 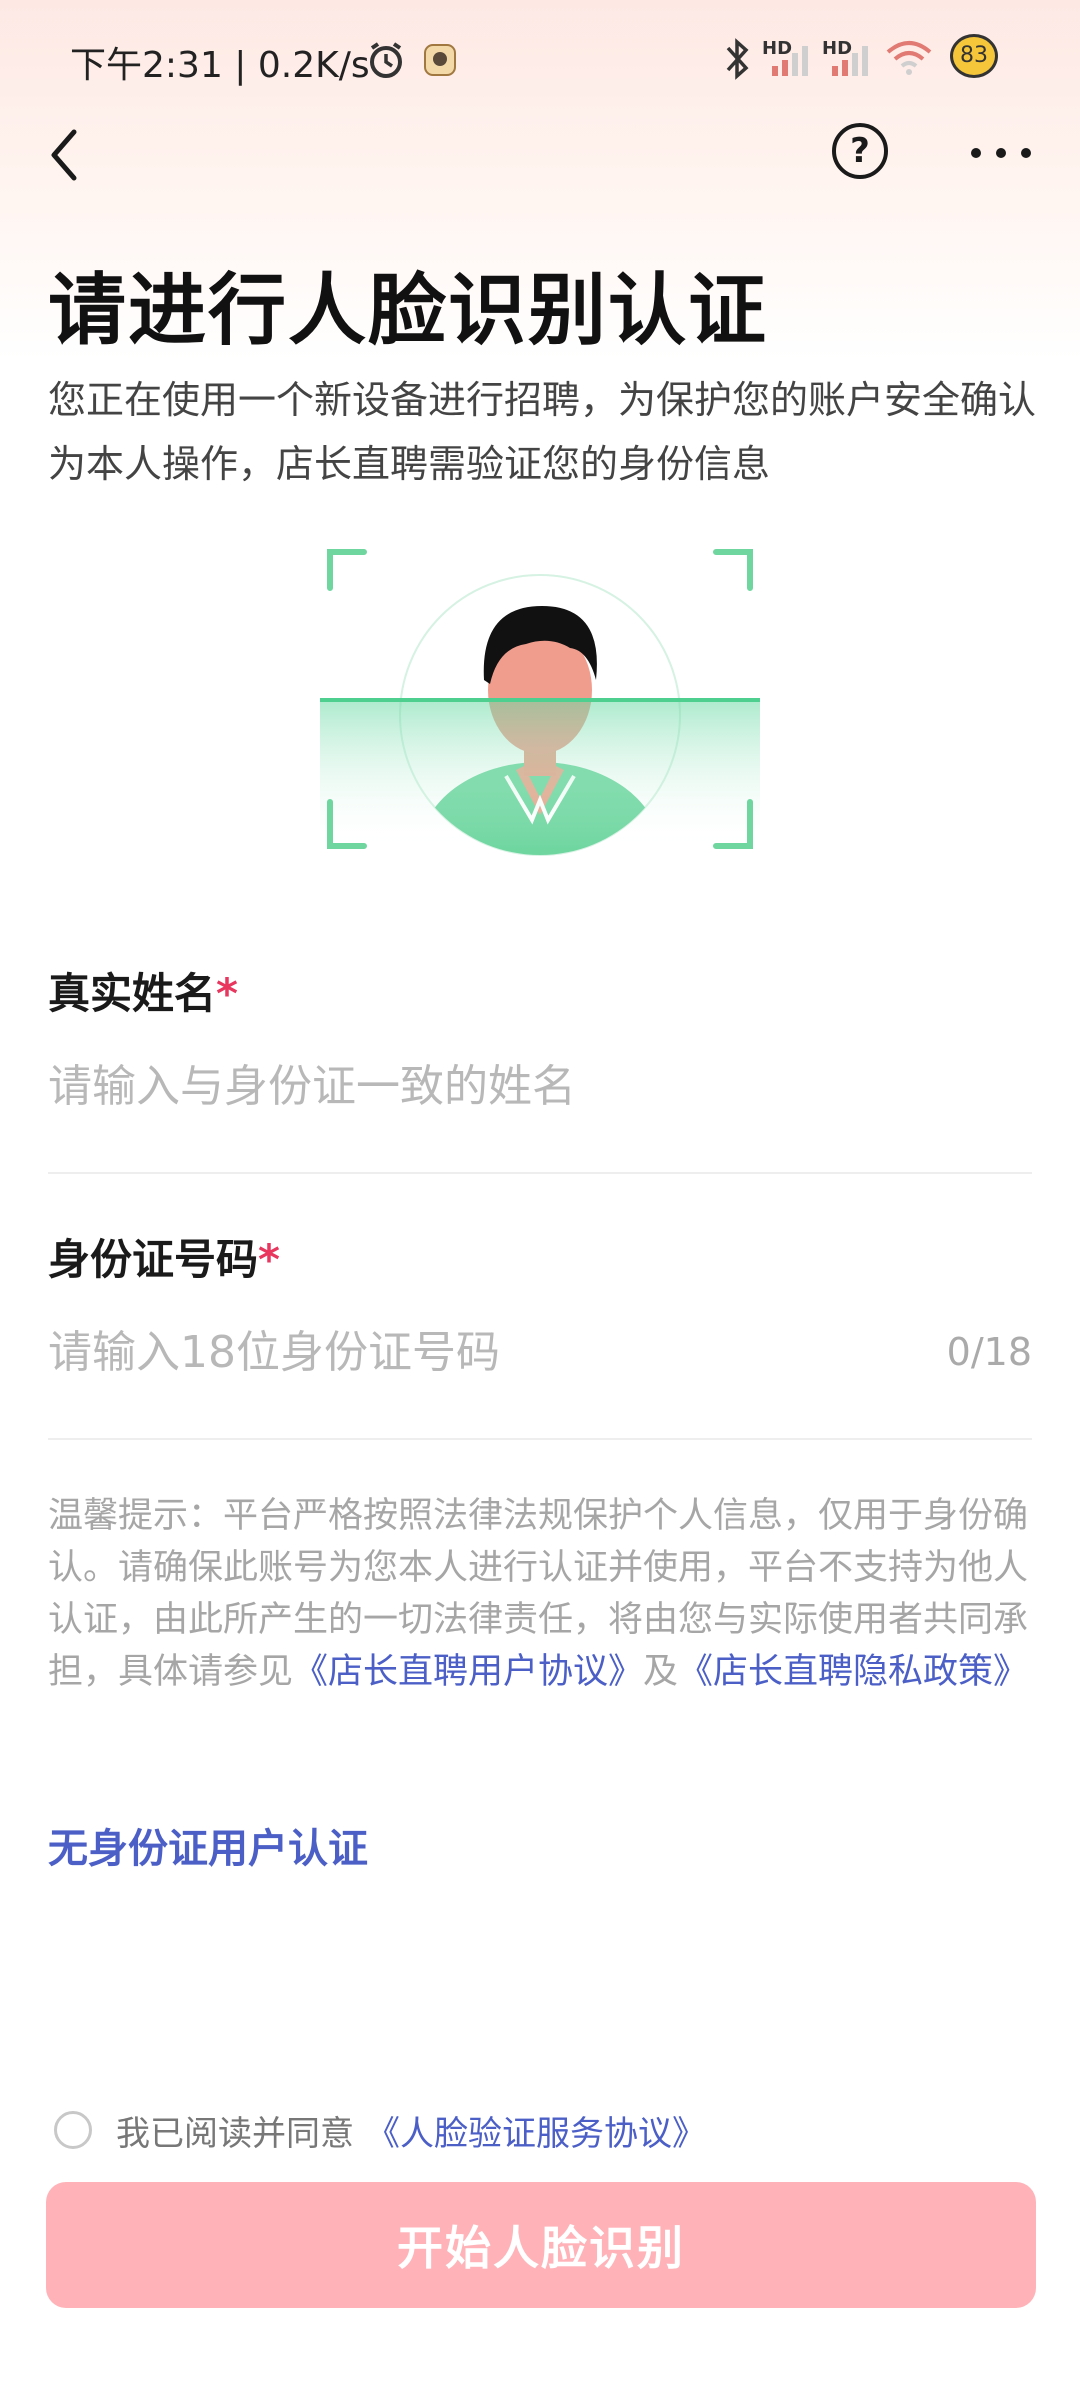 I want to click on id-char-counter: 0/18, so click(x=989, y=1352).